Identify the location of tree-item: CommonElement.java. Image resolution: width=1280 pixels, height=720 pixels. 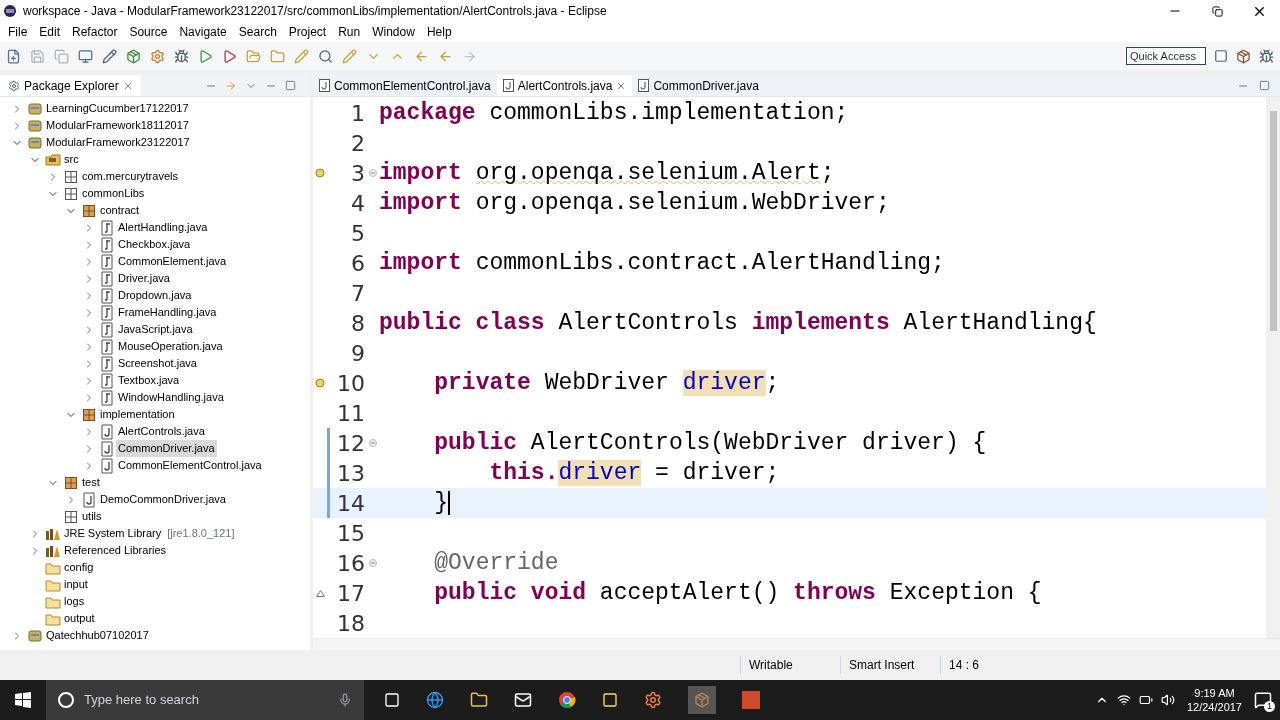
(172, 261).